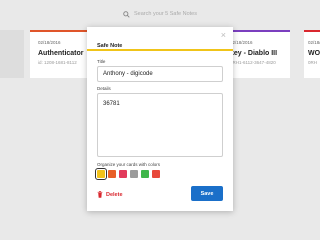 The height and width of the screenshot is (240, 320). I want to click on card-subtitle: 0RH1-6112-3647-4820, so click(253, 62).